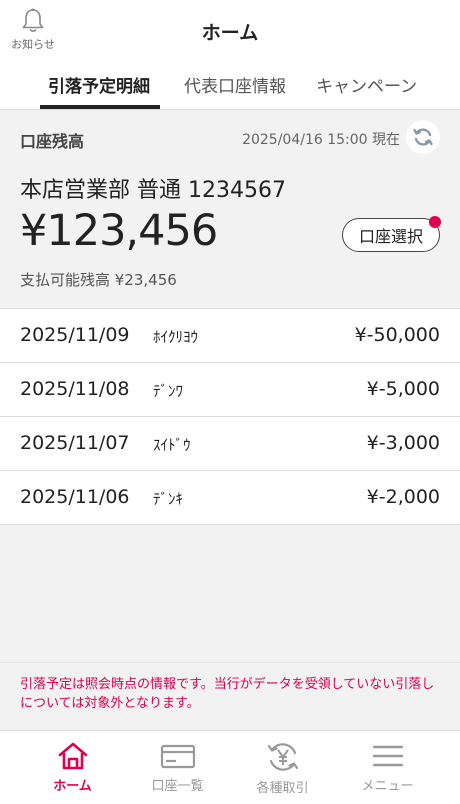 This screenshot has width=460, height=804. Describe the element at coordinates (366, 91) in the screenshot. I see `tab-campaign: キャンペーン` at that location.